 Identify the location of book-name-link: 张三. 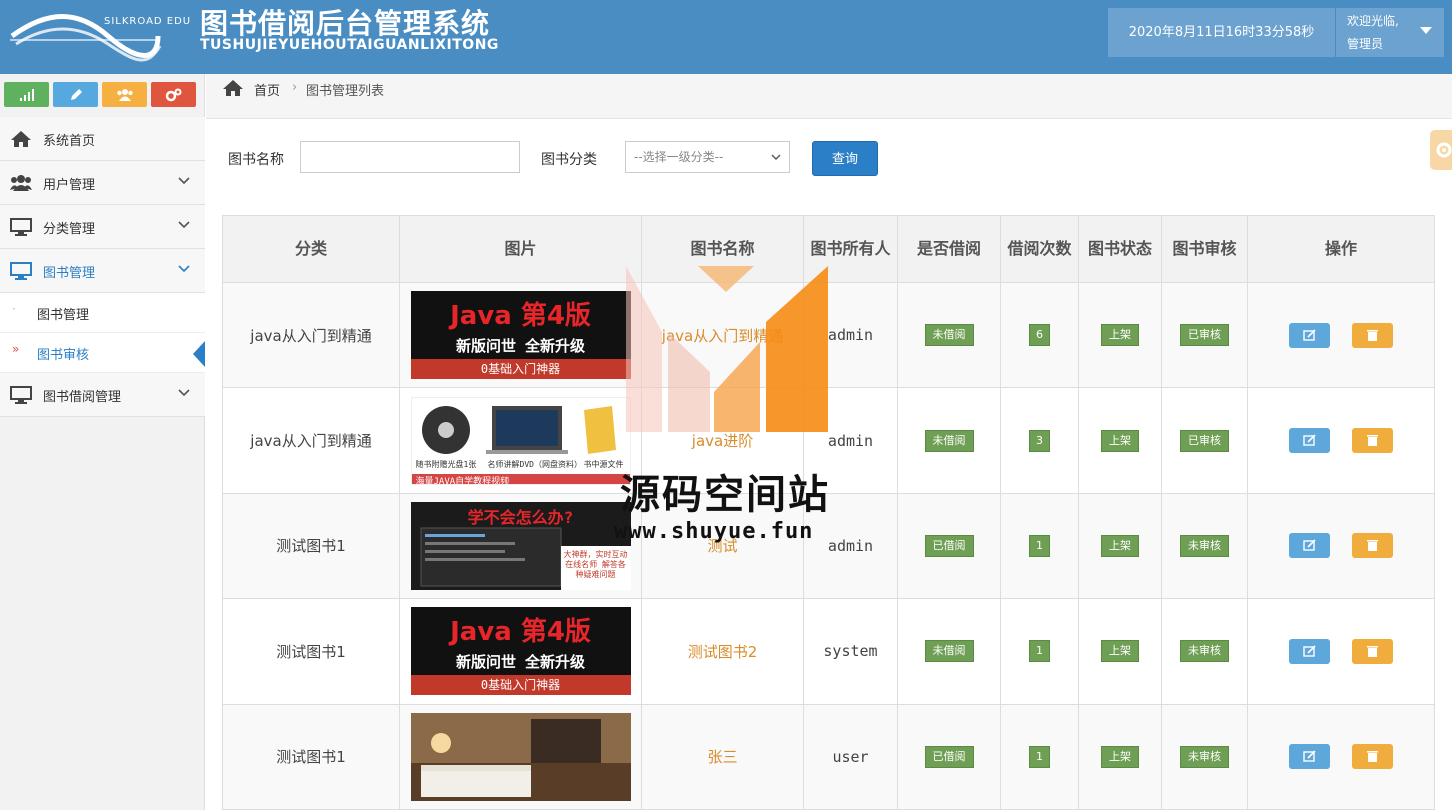
(722, 756).